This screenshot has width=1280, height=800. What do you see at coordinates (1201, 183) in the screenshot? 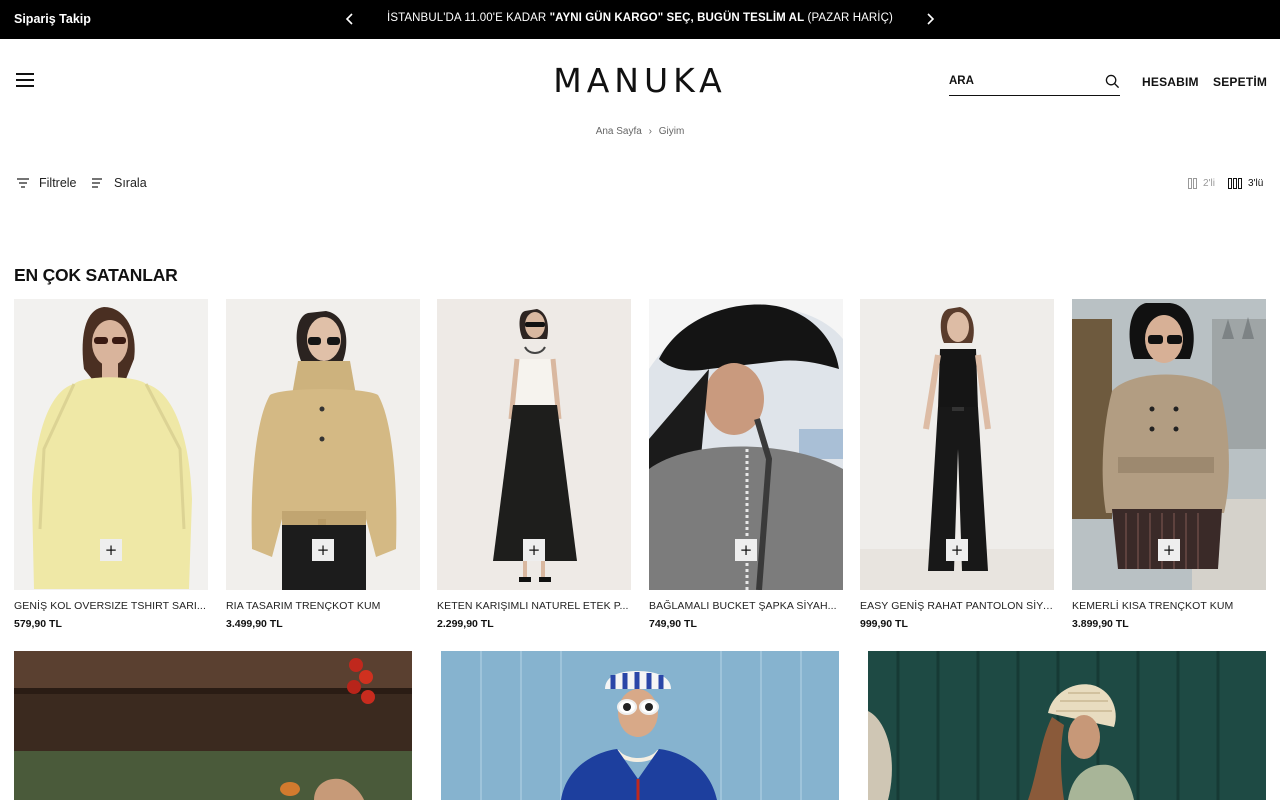
I see `grid-two-columns-toggle: 2'li` at bounding box center [1201, 183].